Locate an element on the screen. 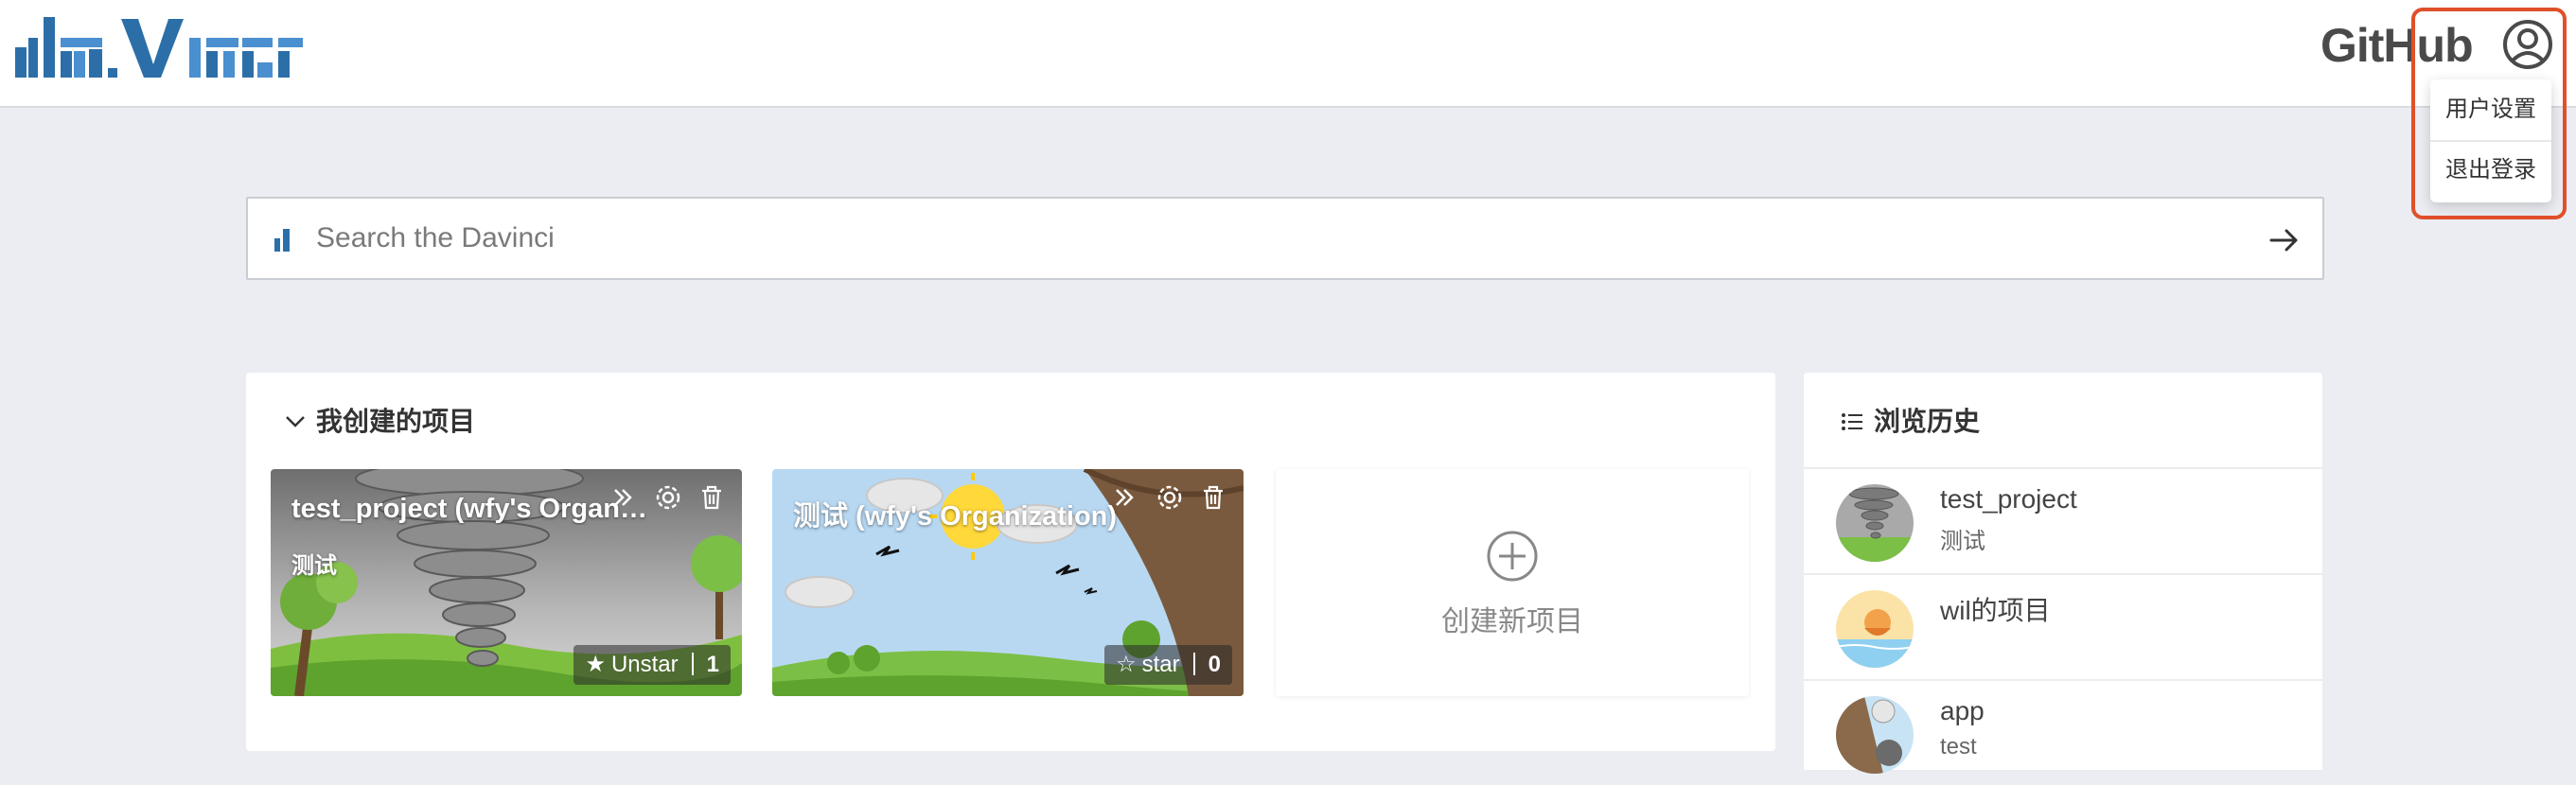  my-projects-header: 我创建的项目 is located at coordinates (379, 422).